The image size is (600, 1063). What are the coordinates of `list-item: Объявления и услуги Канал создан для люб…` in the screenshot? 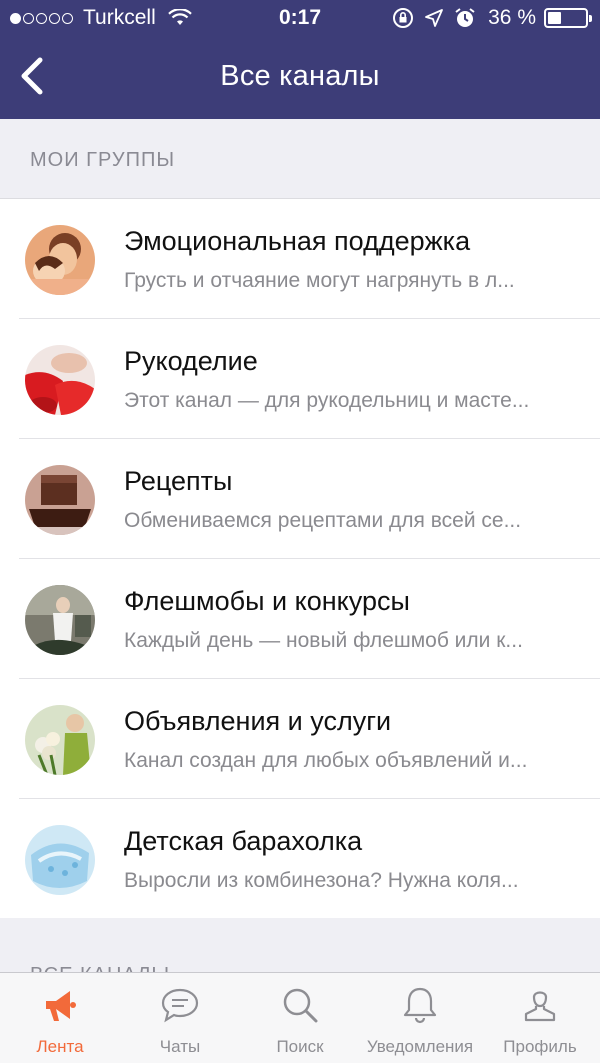 It's located at (300, 739).